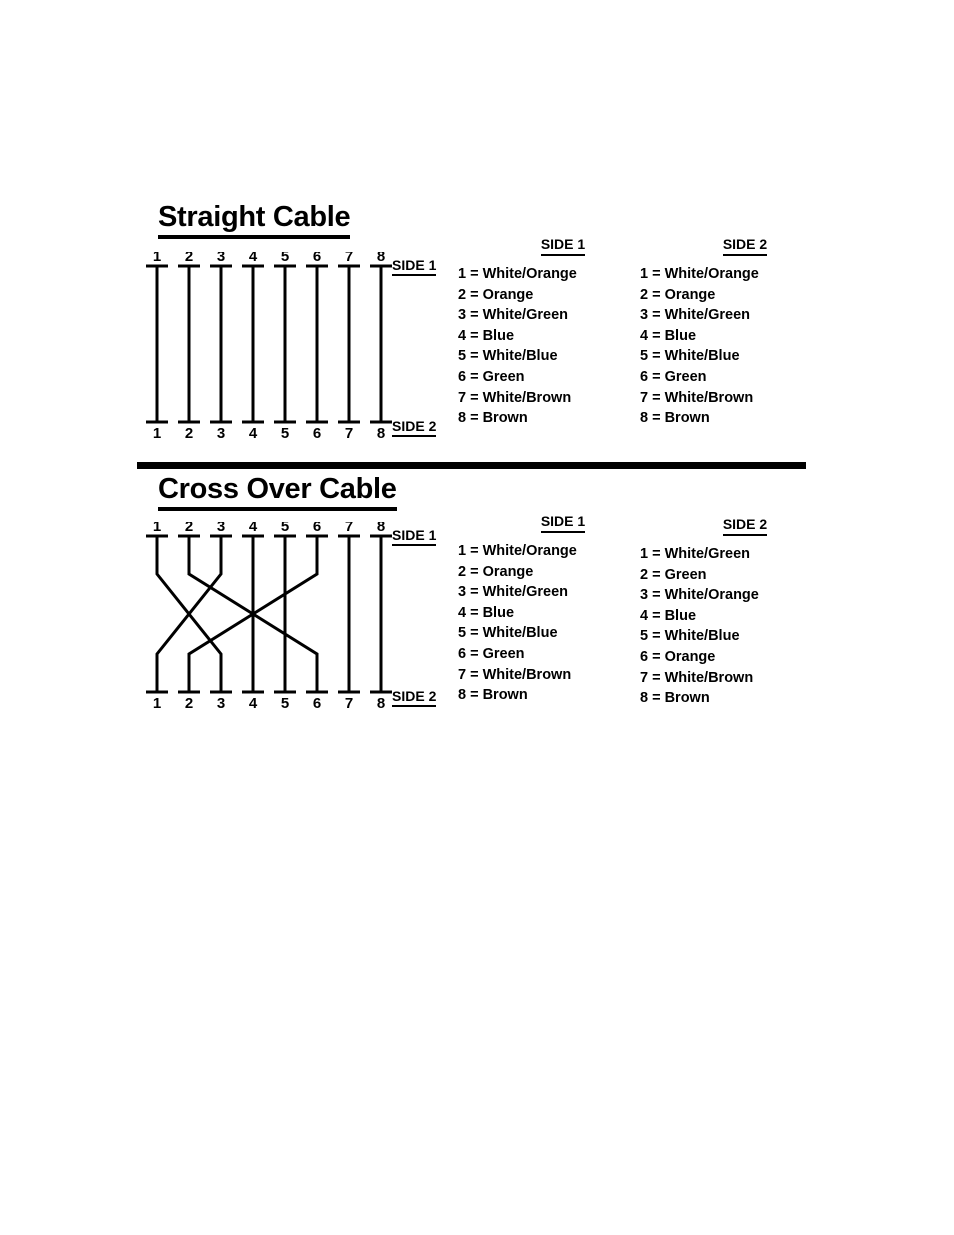 The height and width of the screenshot is (1235, 954). I want to click on straight-wiring-group: 1 2 3 4 5 6 7 8 1 2 3 4 5 6 7 8, so click(269, 347).